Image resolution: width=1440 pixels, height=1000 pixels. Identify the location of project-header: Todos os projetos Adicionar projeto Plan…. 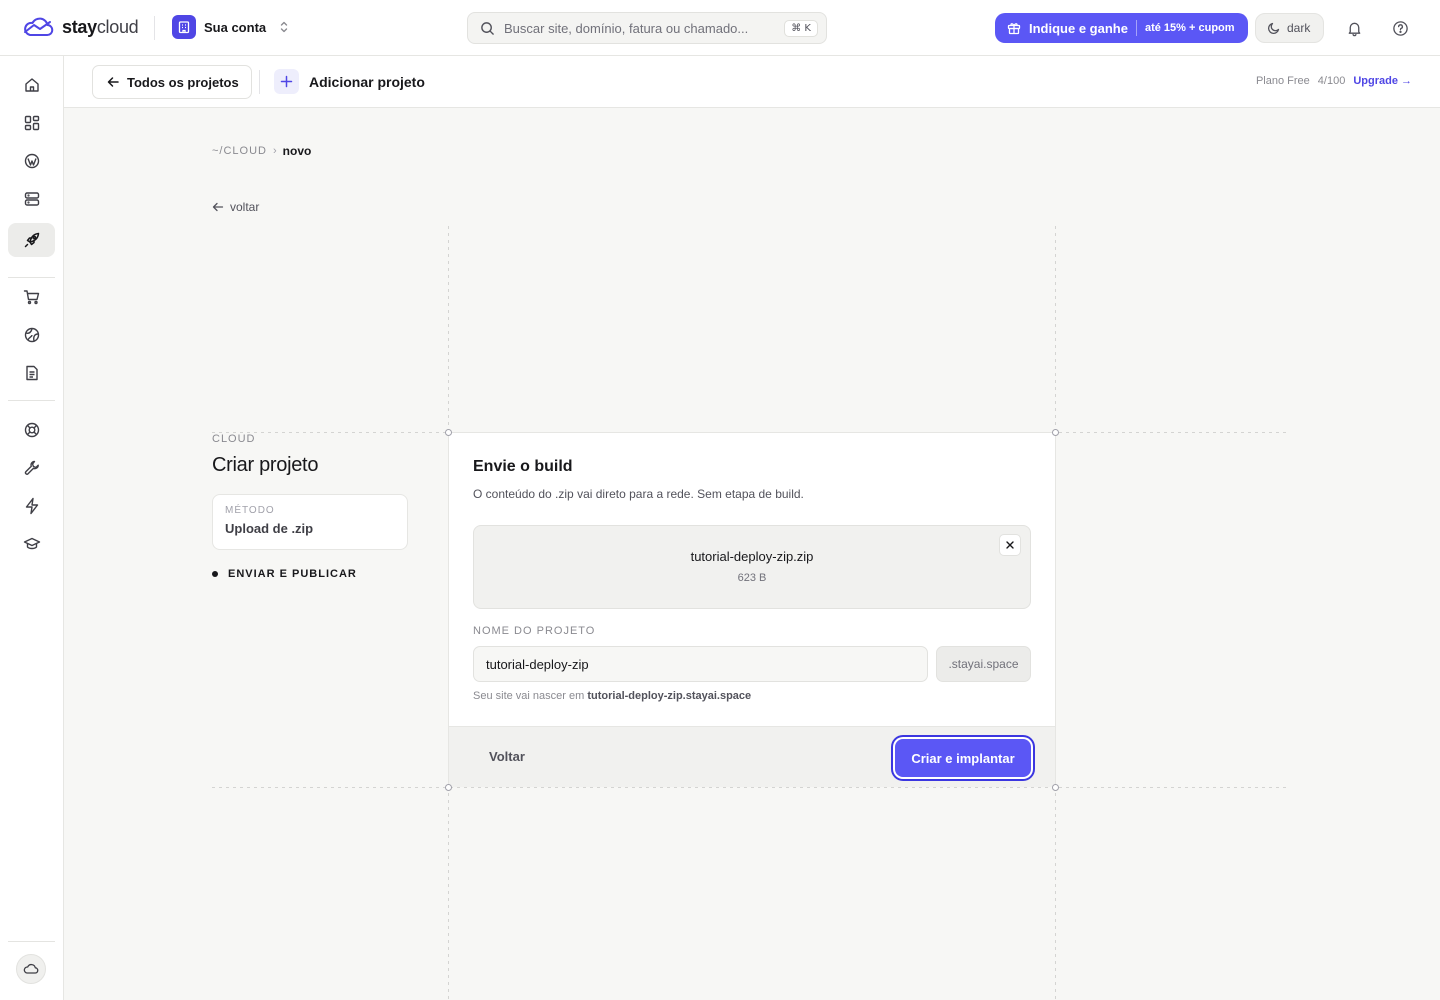
(752, 82).